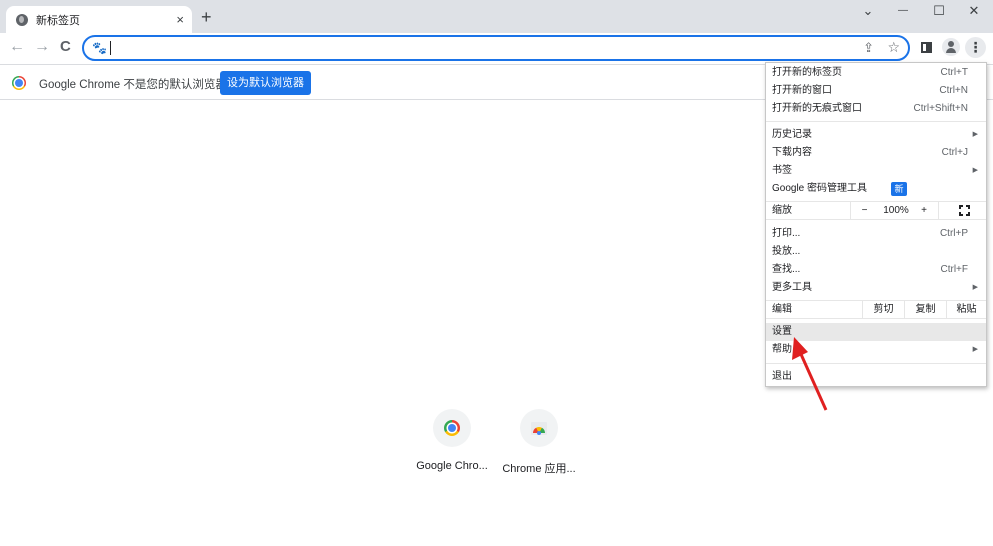 The width and height of the screenshot is (993, 546). I want to click on annotation-arrow-head, so click(800, 348).